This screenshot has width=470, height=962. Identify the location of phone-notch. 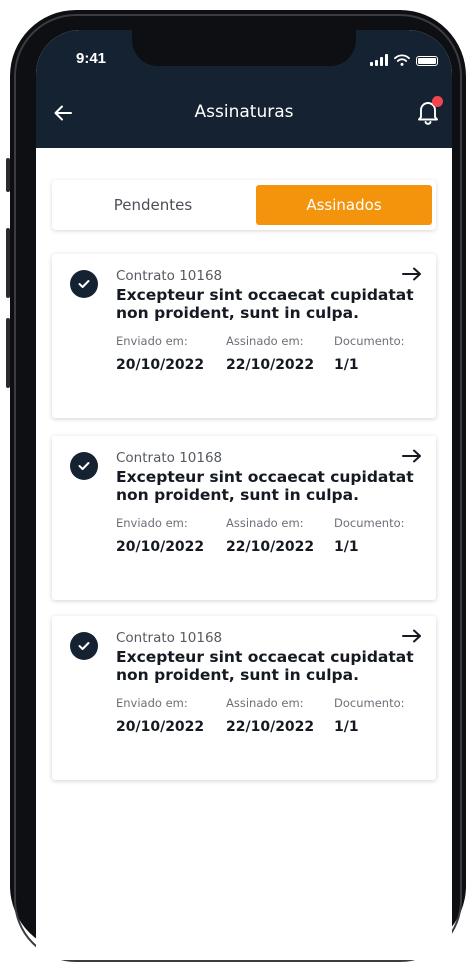
(244, 48).